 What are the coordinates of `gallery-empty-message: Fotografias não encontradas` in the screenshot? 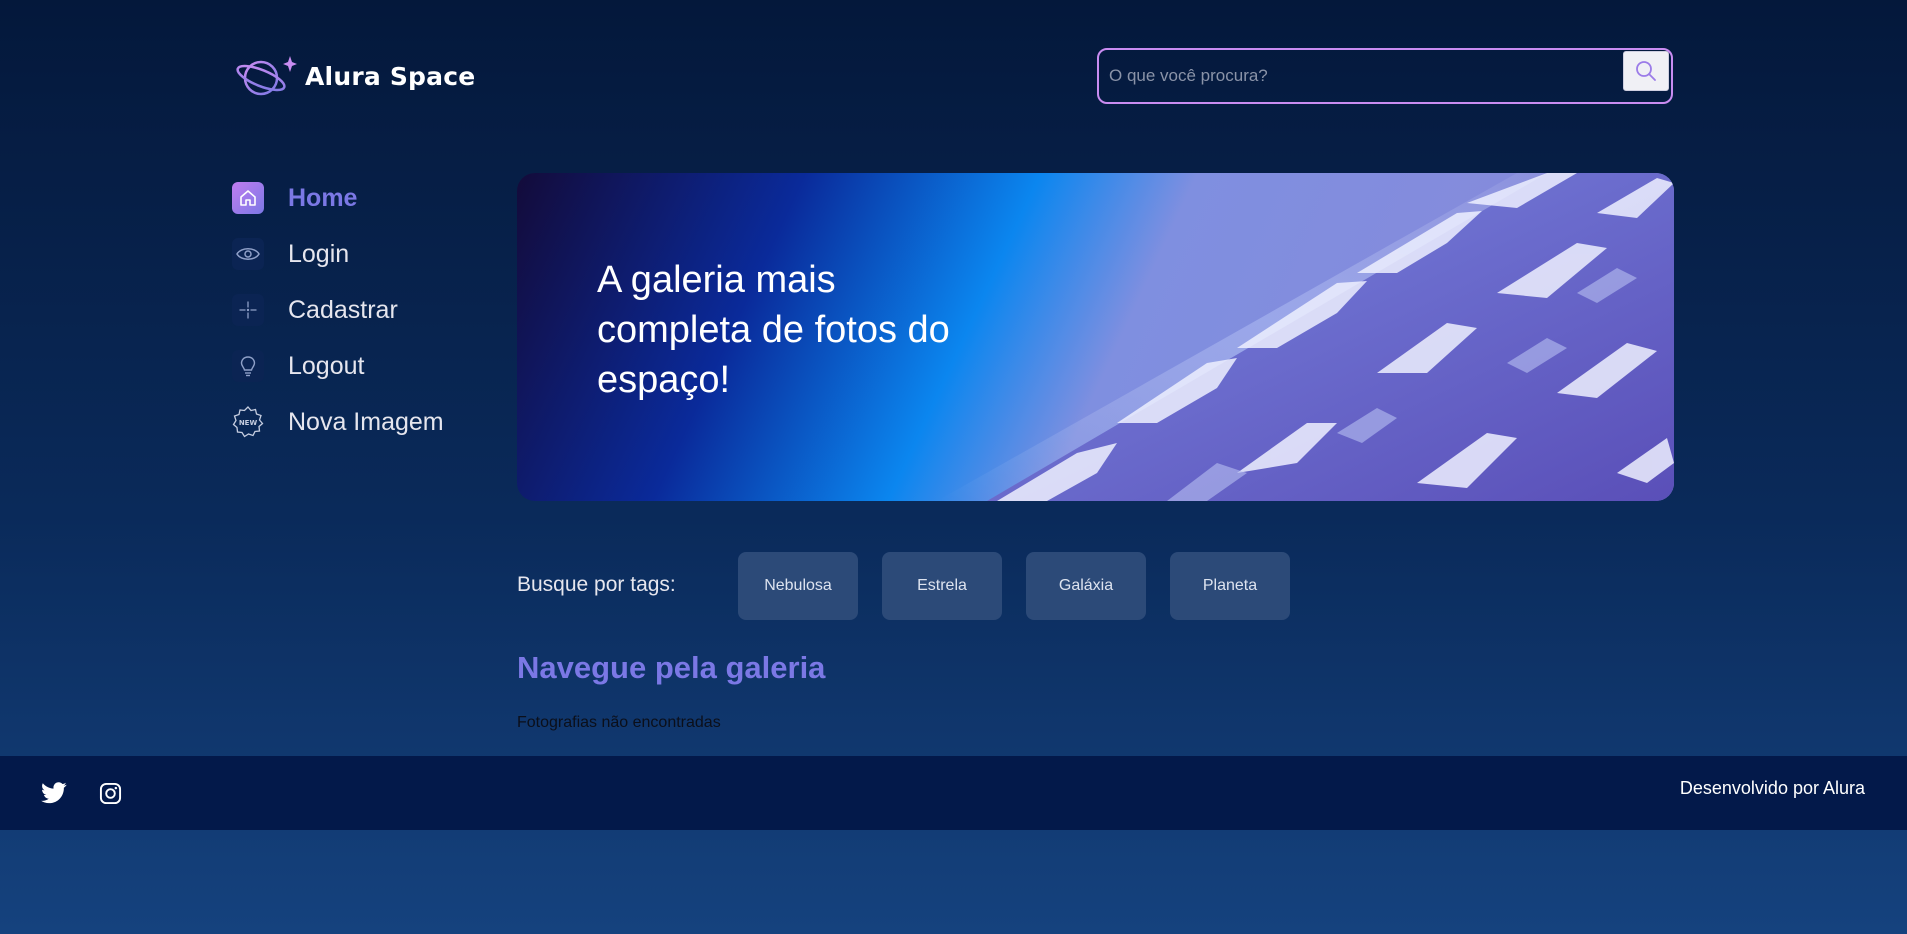 It's located at (619, 722).